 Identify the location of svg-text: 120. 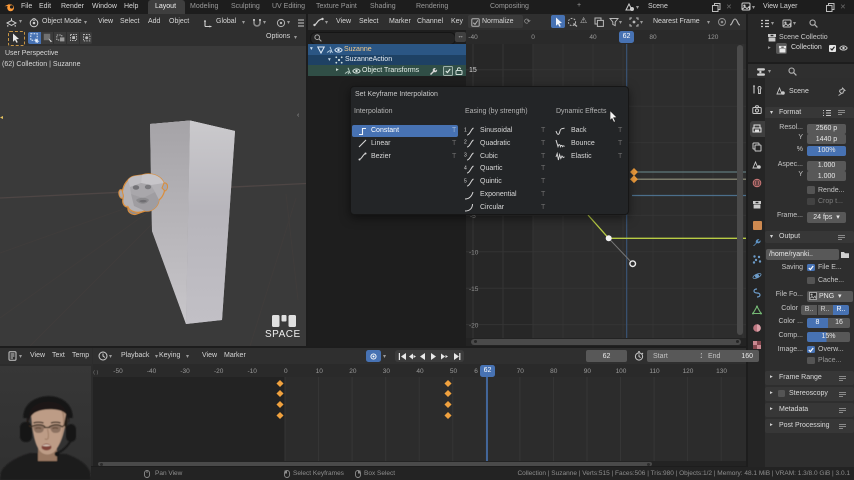
(688, 371).